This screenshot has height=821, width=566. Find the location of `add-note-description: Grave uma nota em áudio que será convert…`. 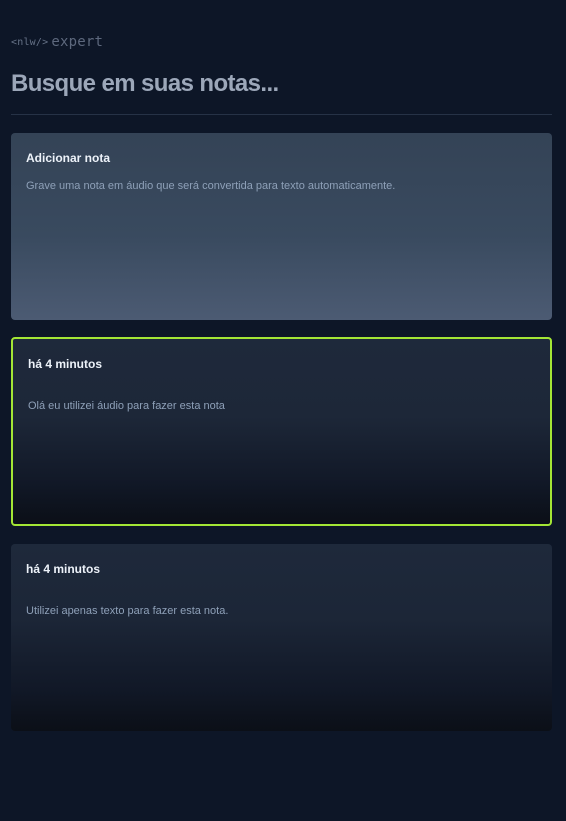

add-note-description: Grave uma nota em áudio que será convert… is located at coordinates (211, 186).